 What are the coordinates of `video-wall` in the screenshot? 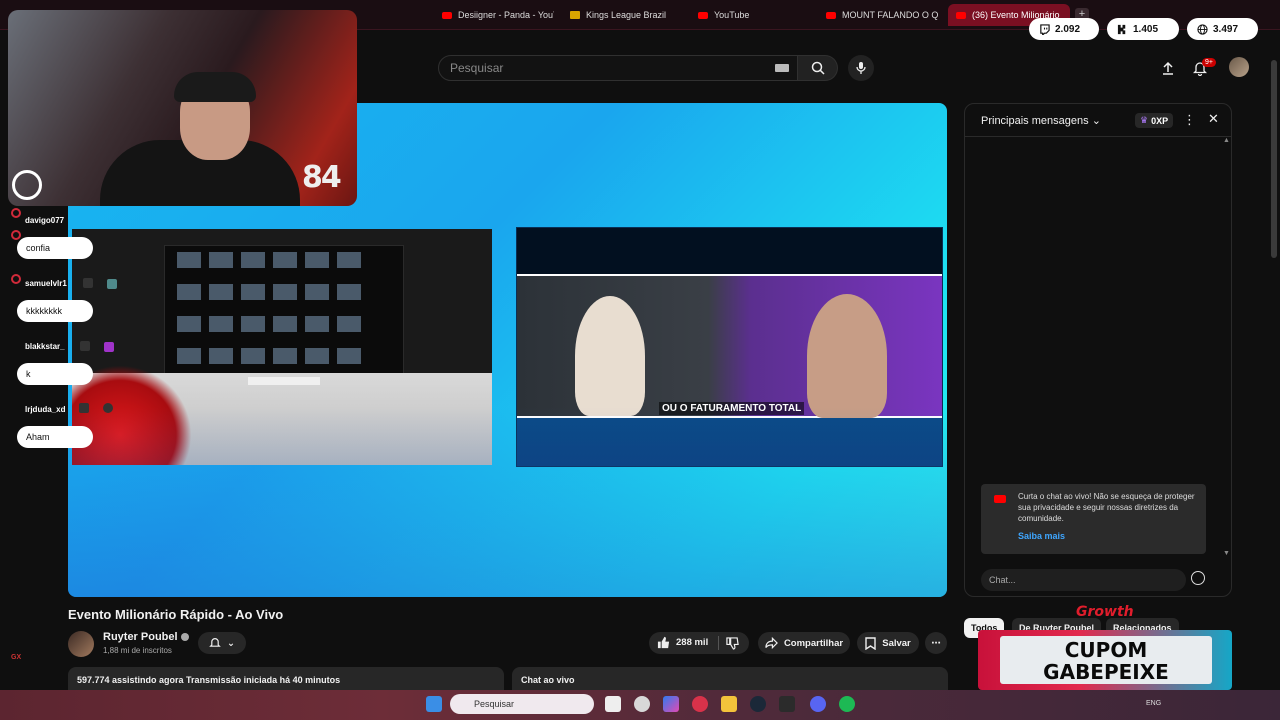 It's located at (284, 310).